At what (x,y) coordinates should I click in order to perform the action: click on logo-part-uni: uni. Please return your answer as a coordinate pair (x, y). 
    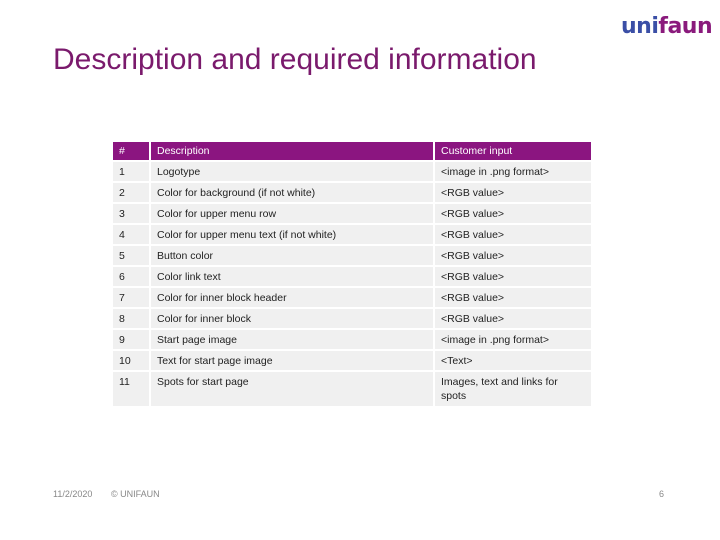
    Looking at the image, I should click on (640, 26).